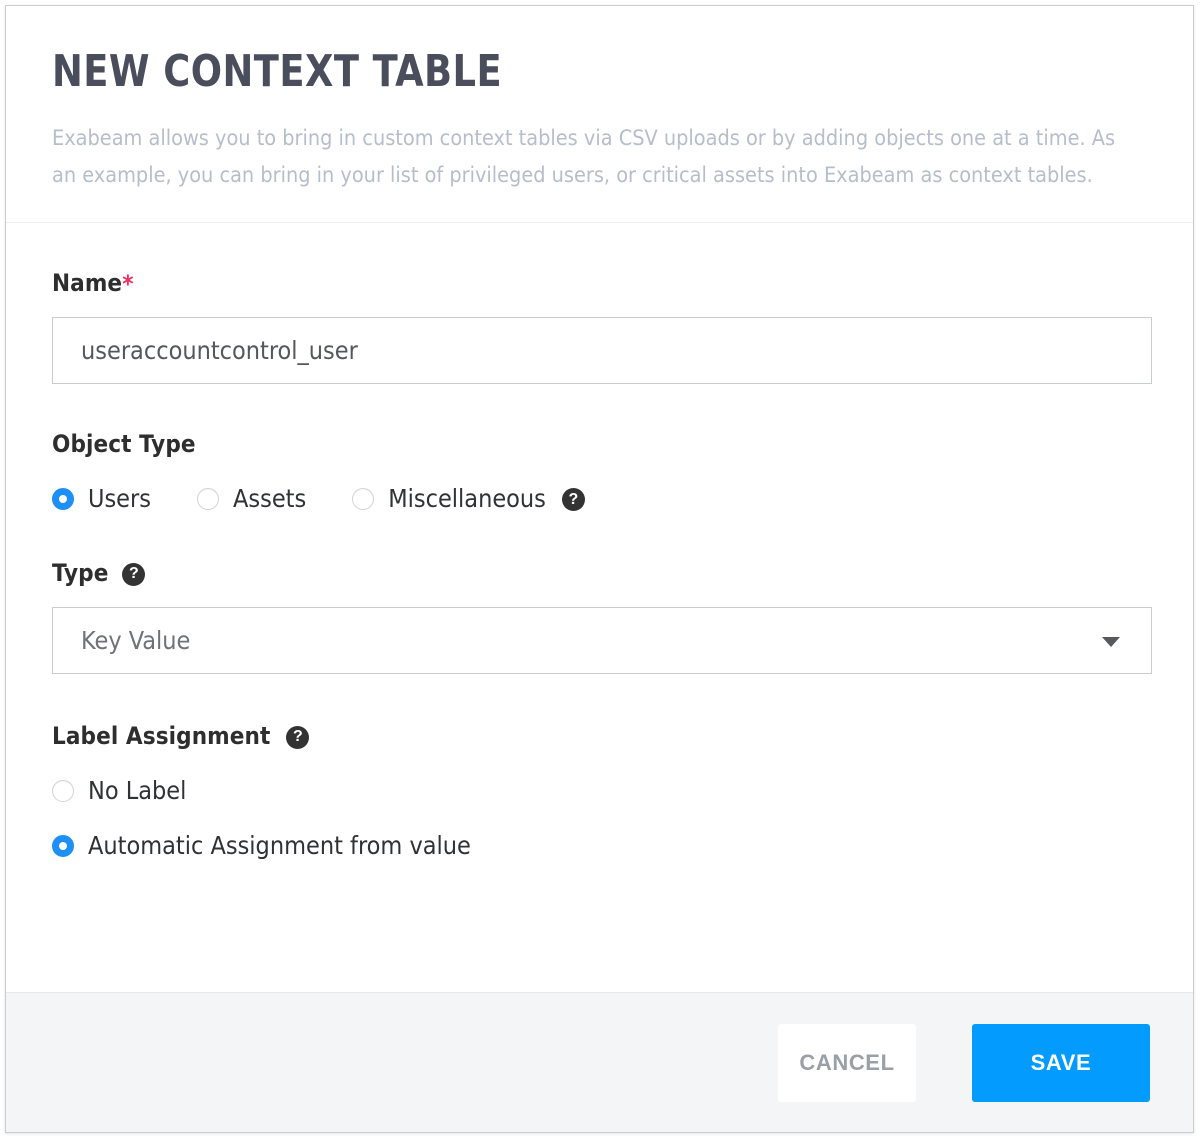 Image resolution: width=1202 pixels, height=1140 pixels. Describe the element at coordinates (279, 845) in the screenshot. I see `radio-label-automatic-assignment: Automatic Assignment from value` at that location.